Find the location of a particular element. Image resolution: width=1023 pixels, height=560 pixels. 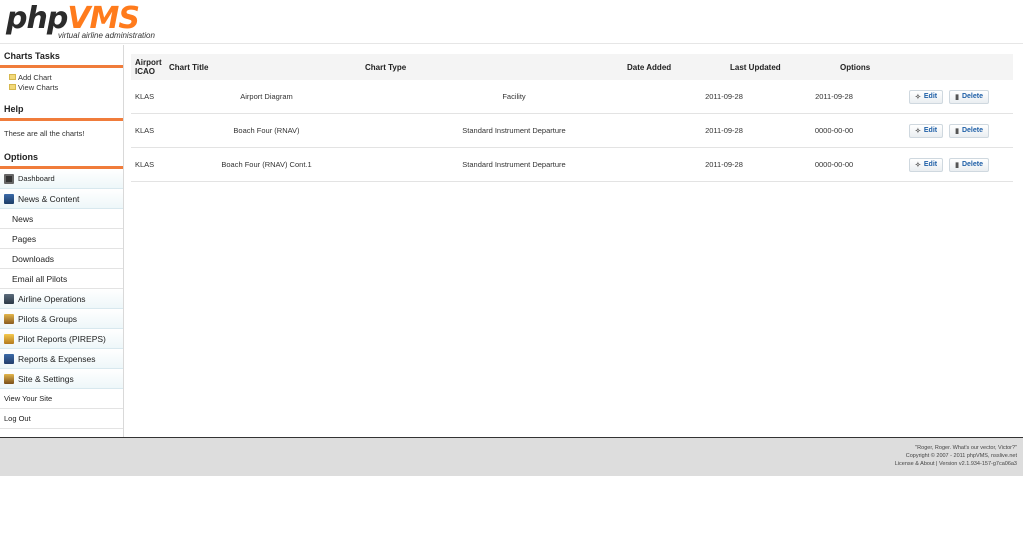

airline-icon is located at coordinates (9, 298).